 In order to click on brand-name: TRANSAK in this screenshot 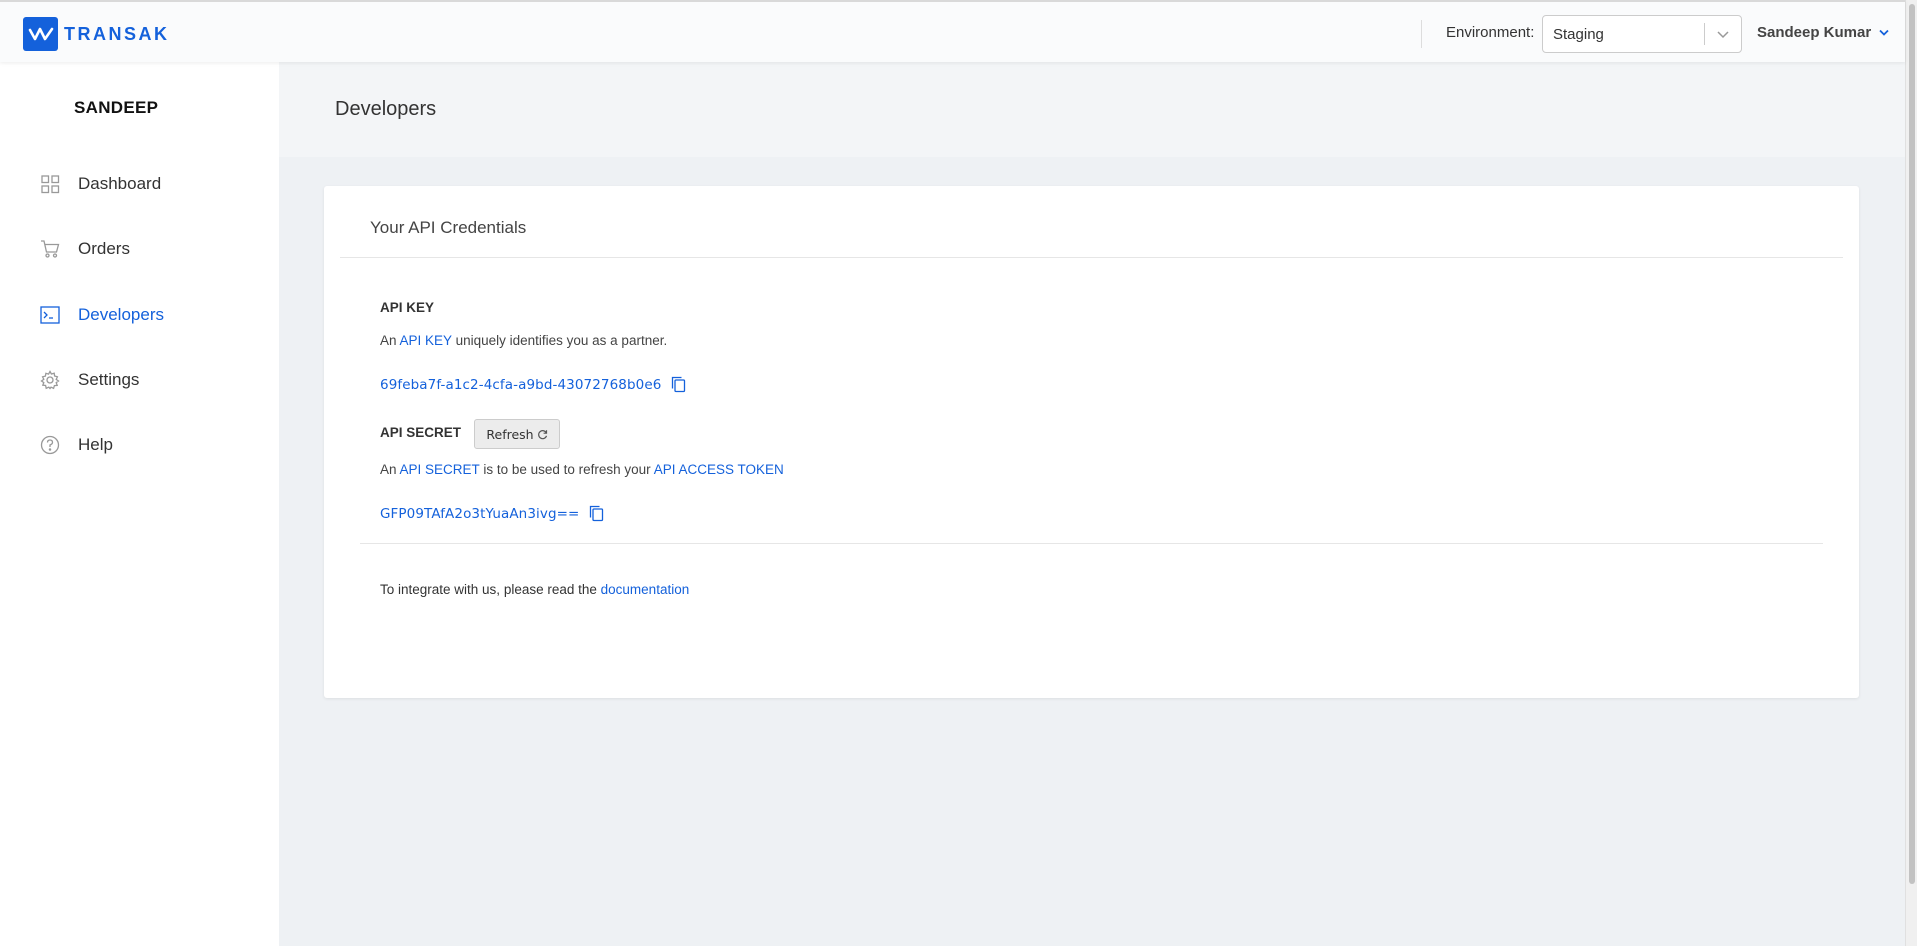, I will do `click(117, 33)`.